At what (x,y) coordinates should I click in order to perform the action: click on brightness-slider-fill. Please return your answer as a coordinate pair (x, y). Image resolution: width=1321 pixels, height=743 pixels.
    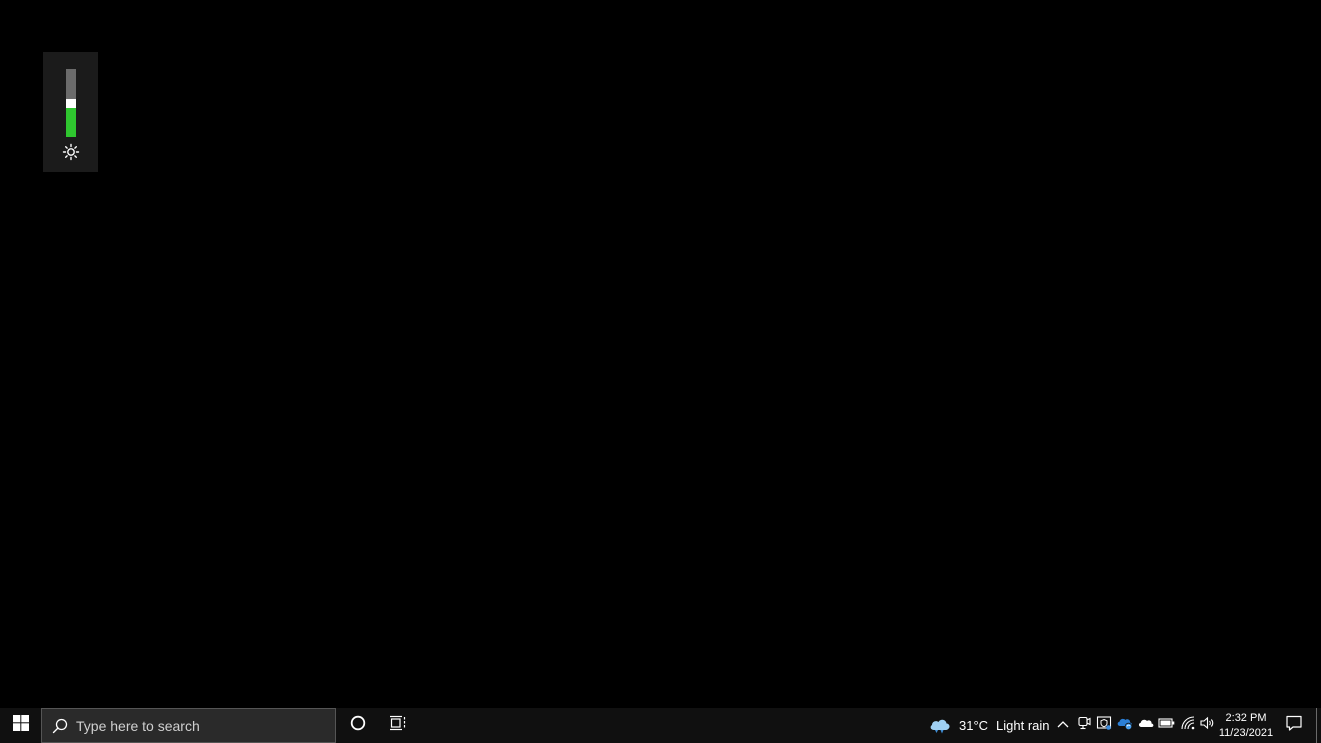
    Looking at the image, I should click on (71, 122).